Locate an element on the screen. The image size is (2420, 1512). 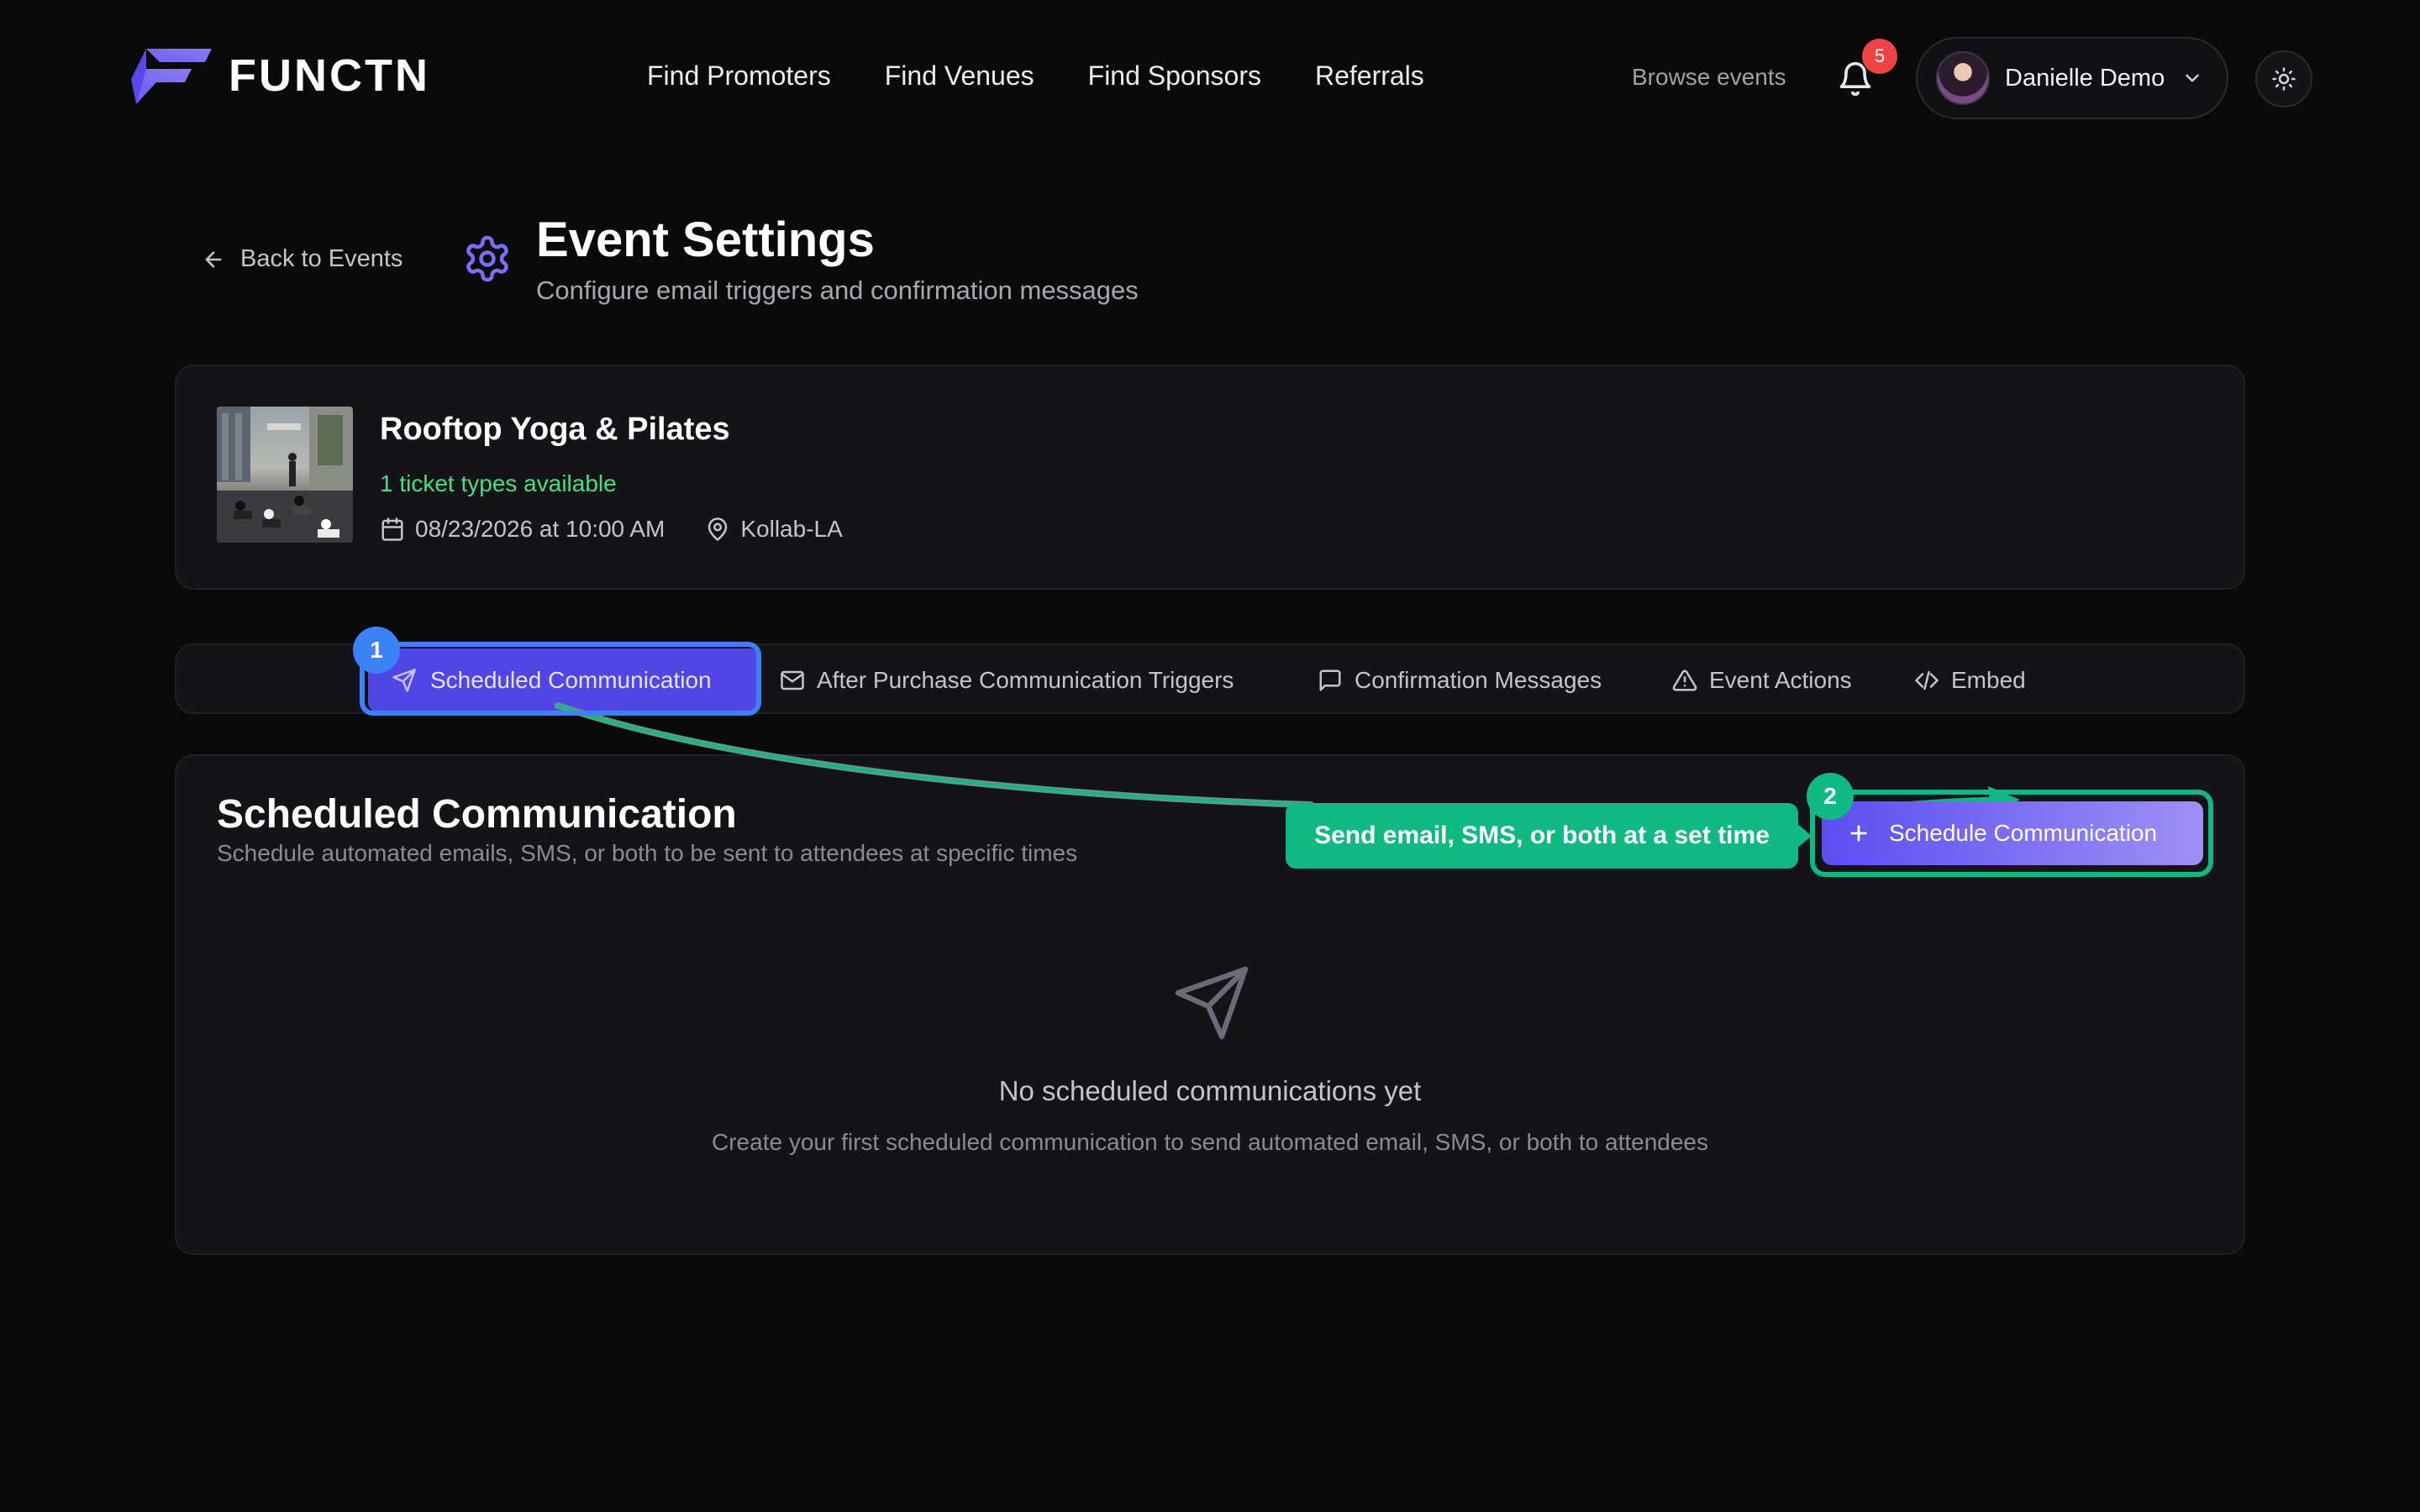
logo-mark-icon is located at coordinates (172, 75).